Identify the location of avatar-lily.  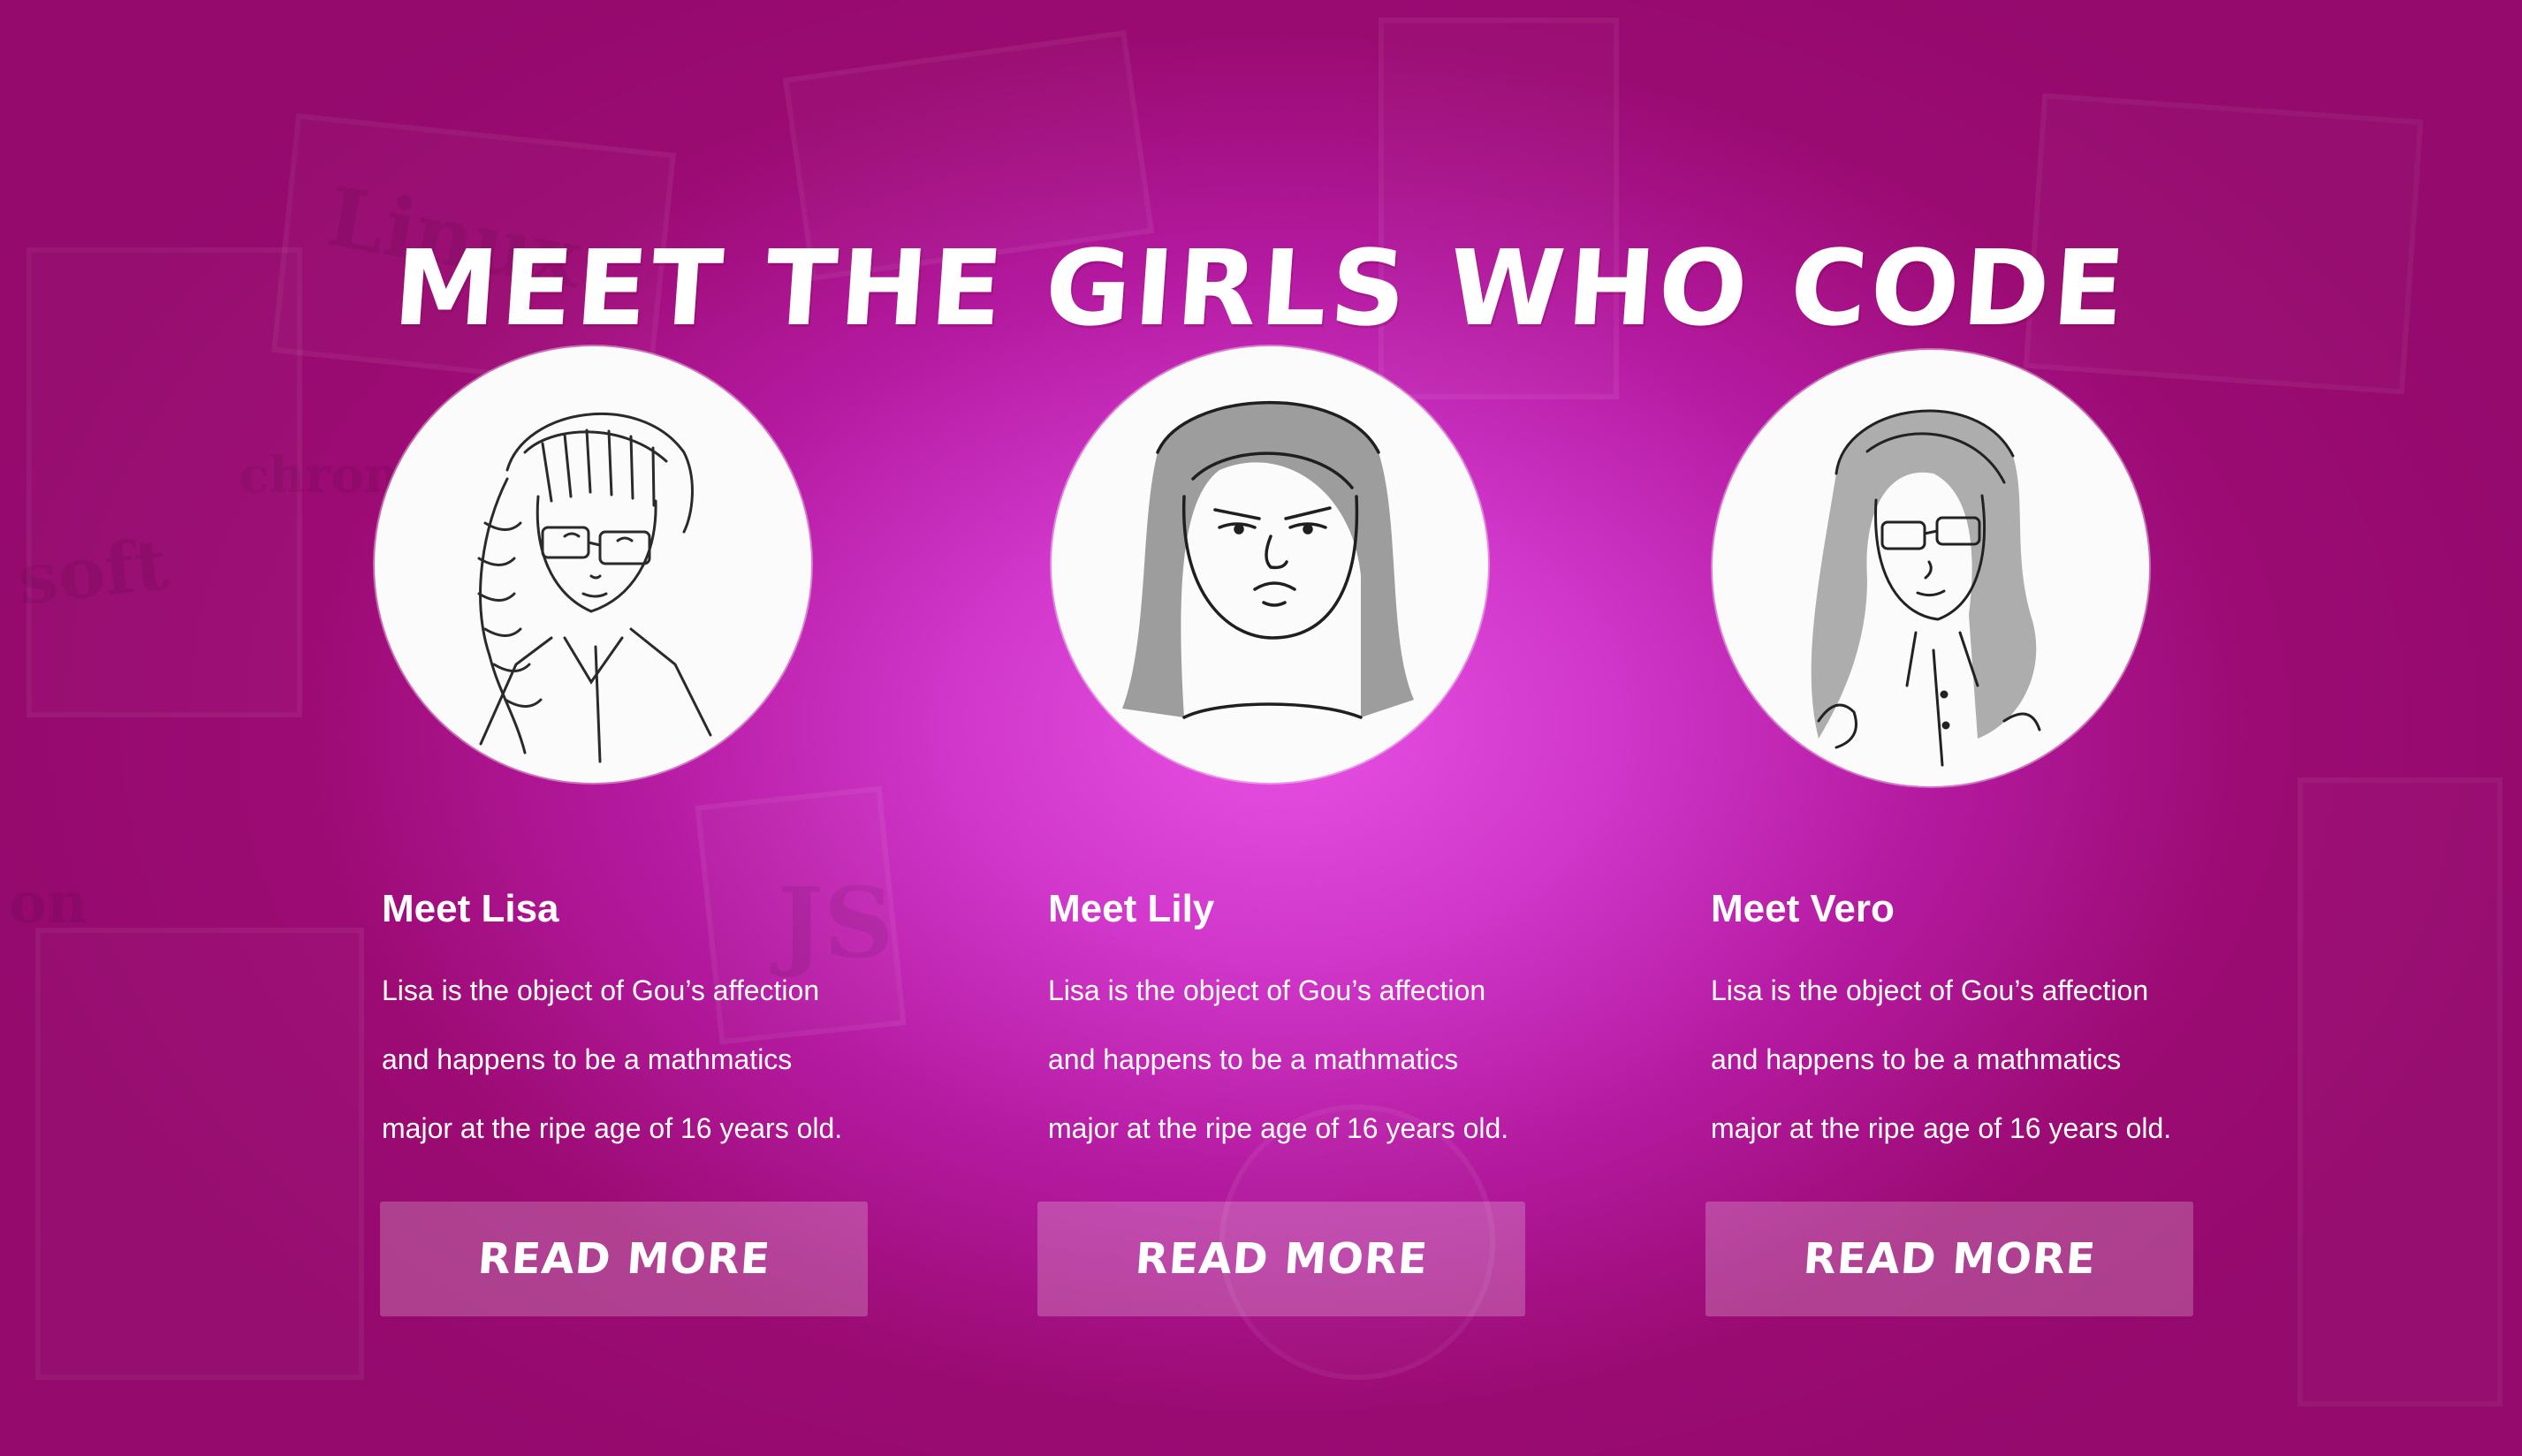
(1270, 564).